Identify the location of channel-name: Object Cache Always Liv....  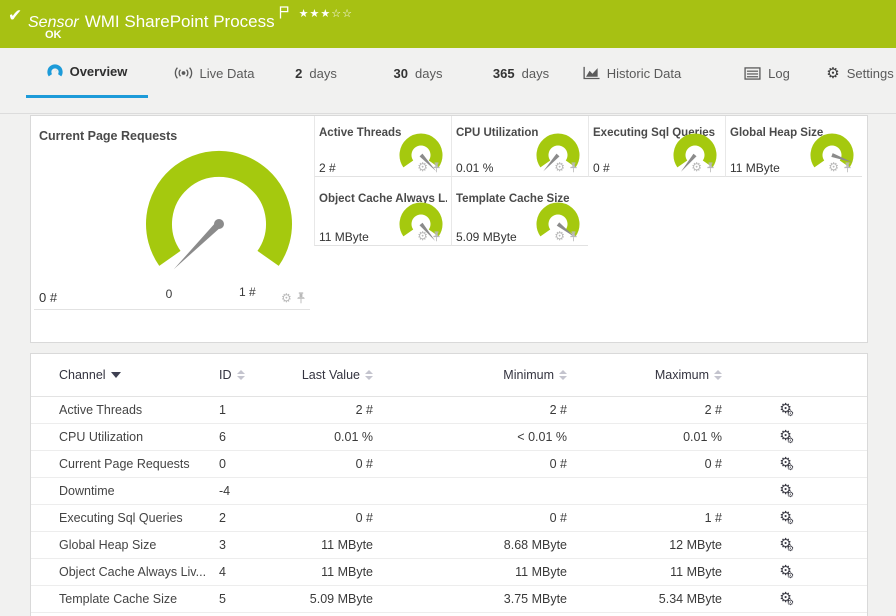
(139, 572).